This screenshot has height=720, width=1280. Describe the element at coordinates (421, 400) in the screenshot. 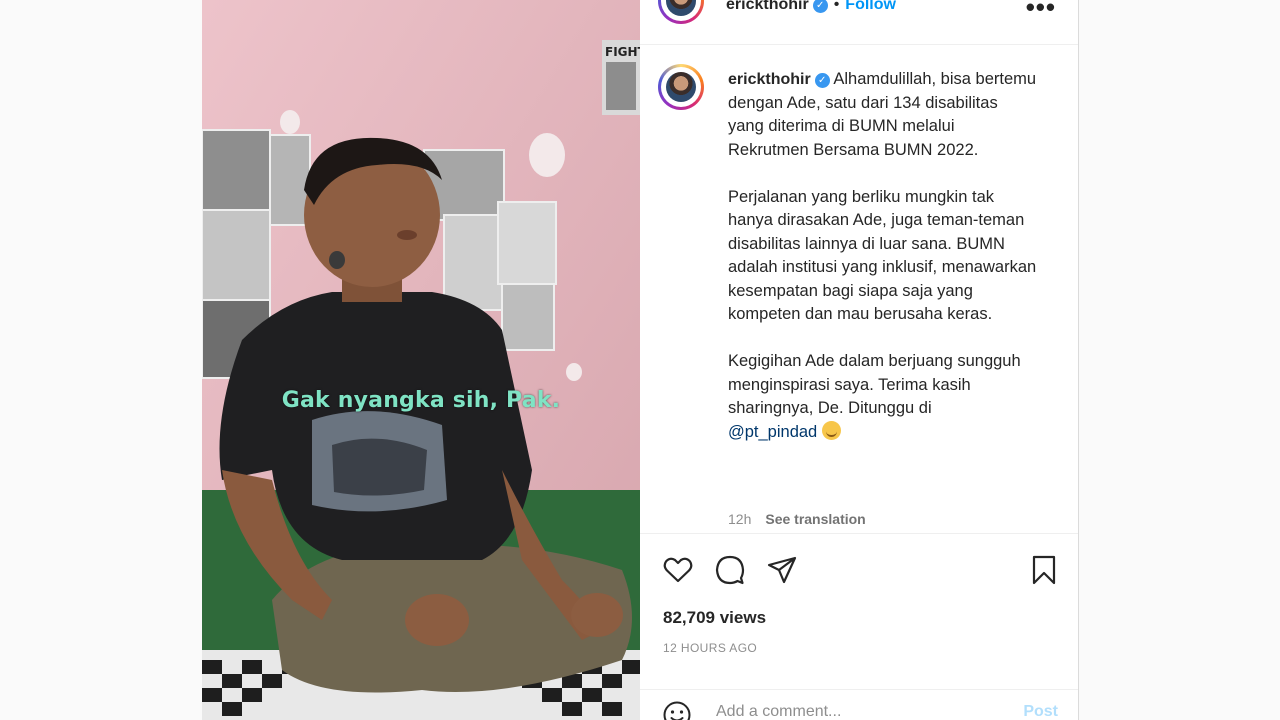

I see `video-subtitle: Gak nyangka sih, Pak.` at that location.